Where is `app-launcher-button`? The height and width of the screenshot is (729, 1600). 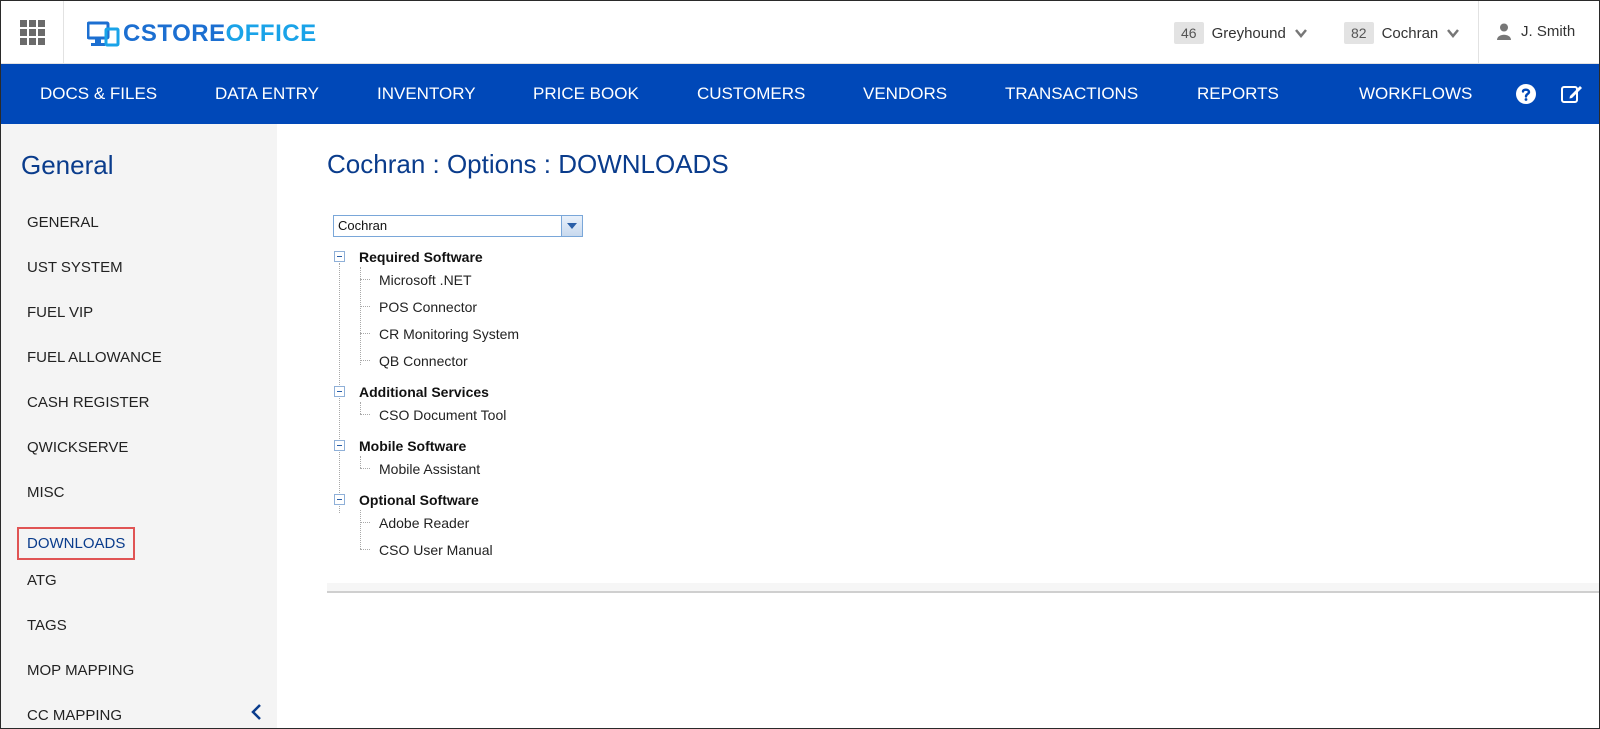 app-launcher-button is located at coordinates (32, 32).